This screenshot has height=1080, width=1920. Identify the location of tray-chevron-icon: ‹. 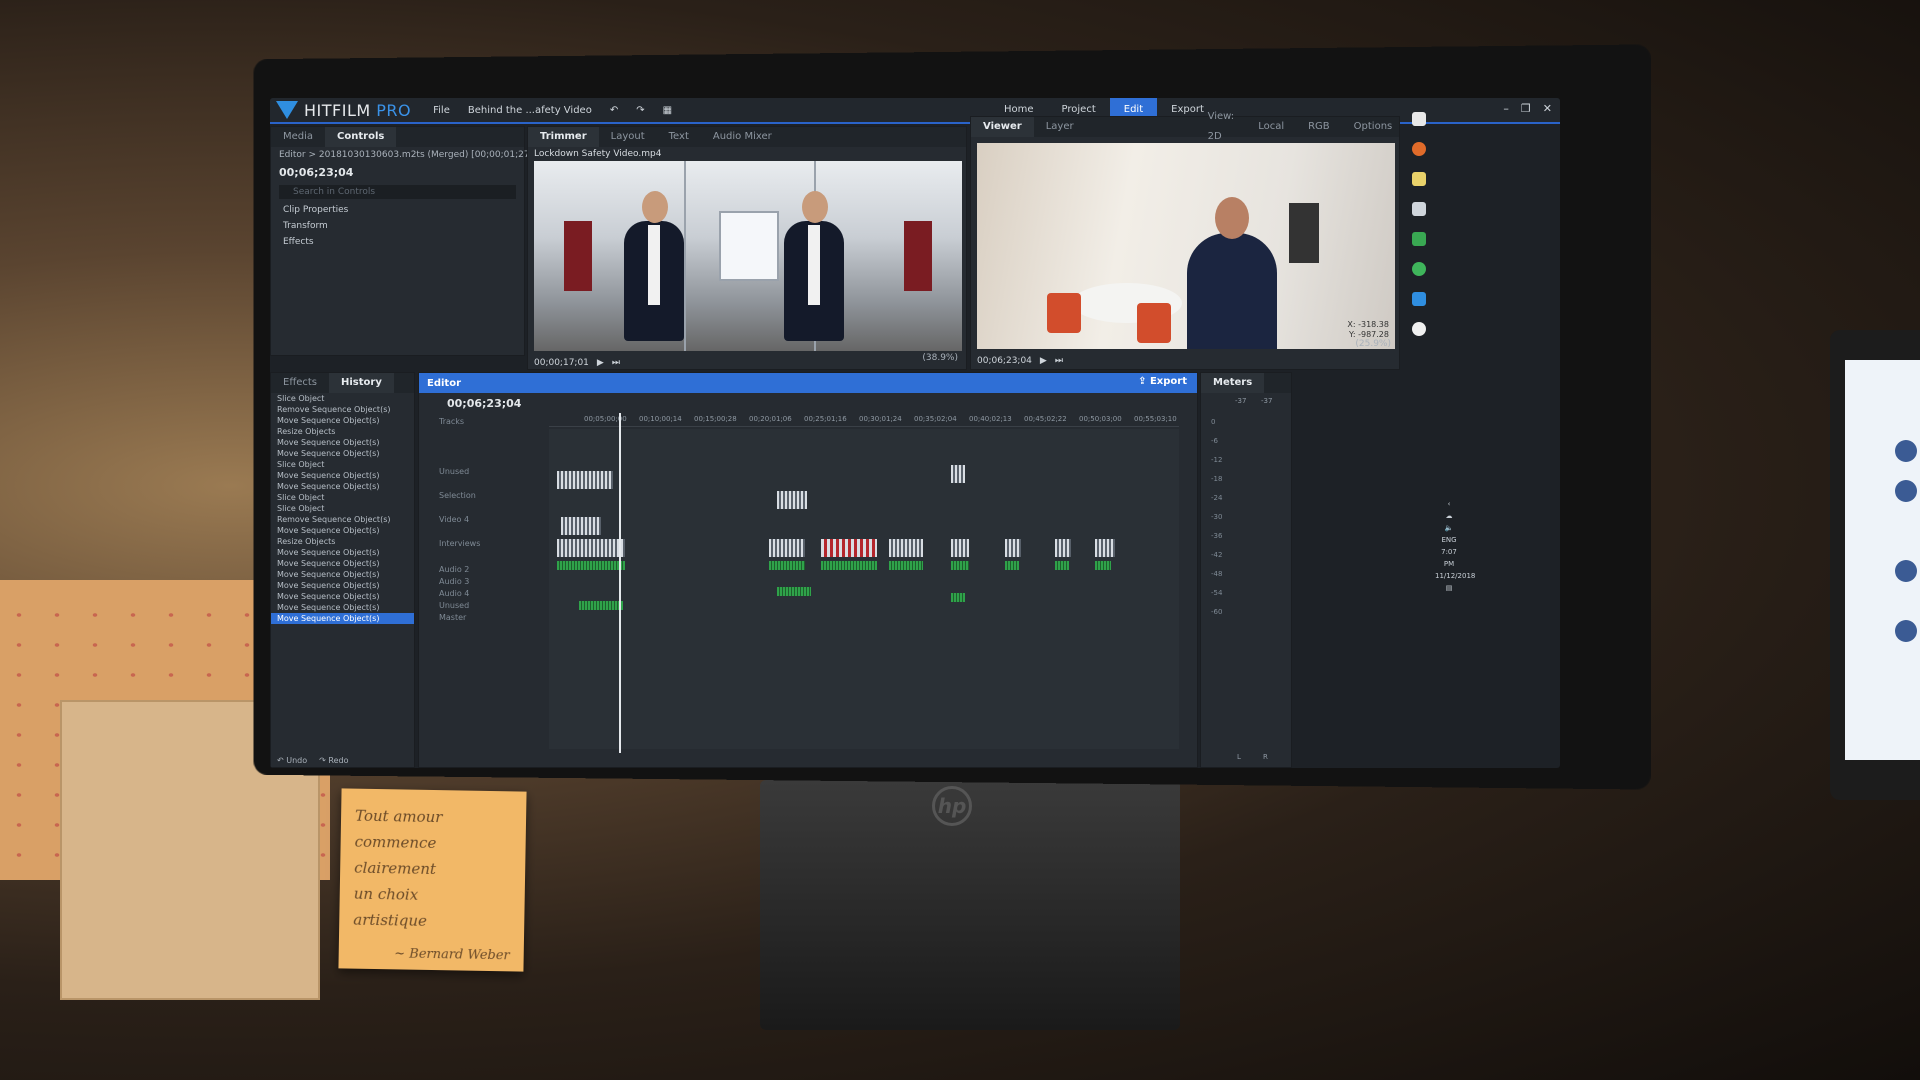
(1449, 504).